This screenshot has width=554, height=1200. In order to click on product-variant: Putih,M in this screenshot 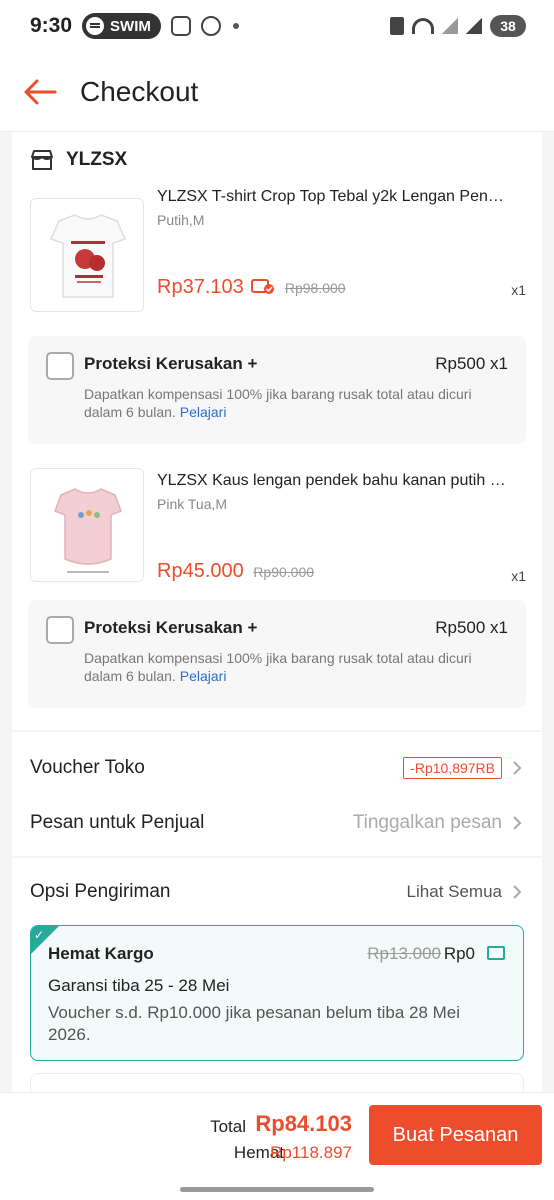, I will do `click(181, 220)`.